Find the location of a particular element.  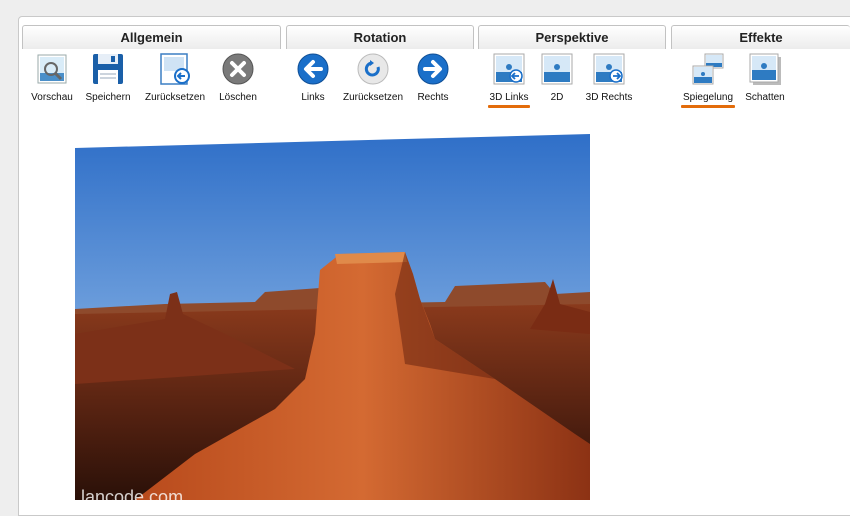

shadow-label: Schatten is located at coordinates (765, 97).